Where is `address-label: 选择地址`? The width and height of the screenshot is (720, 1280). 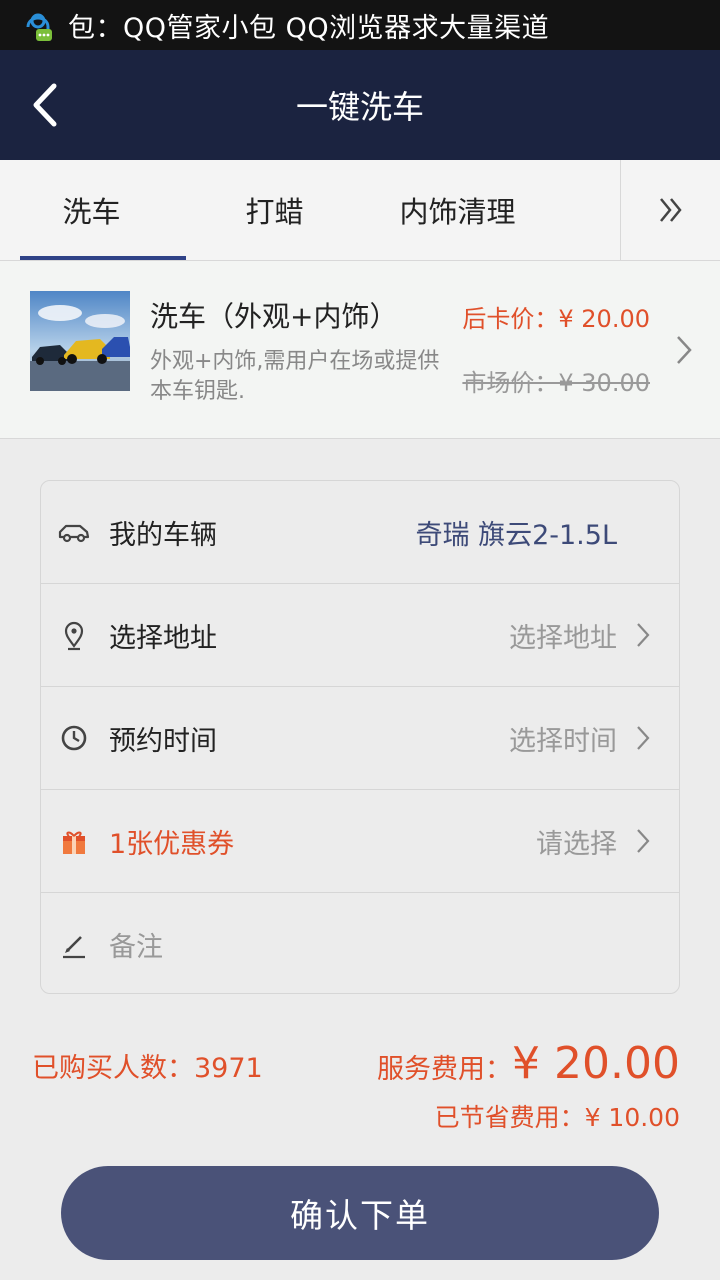
address-label: 选择地址 is located at coordinates (163, 638).